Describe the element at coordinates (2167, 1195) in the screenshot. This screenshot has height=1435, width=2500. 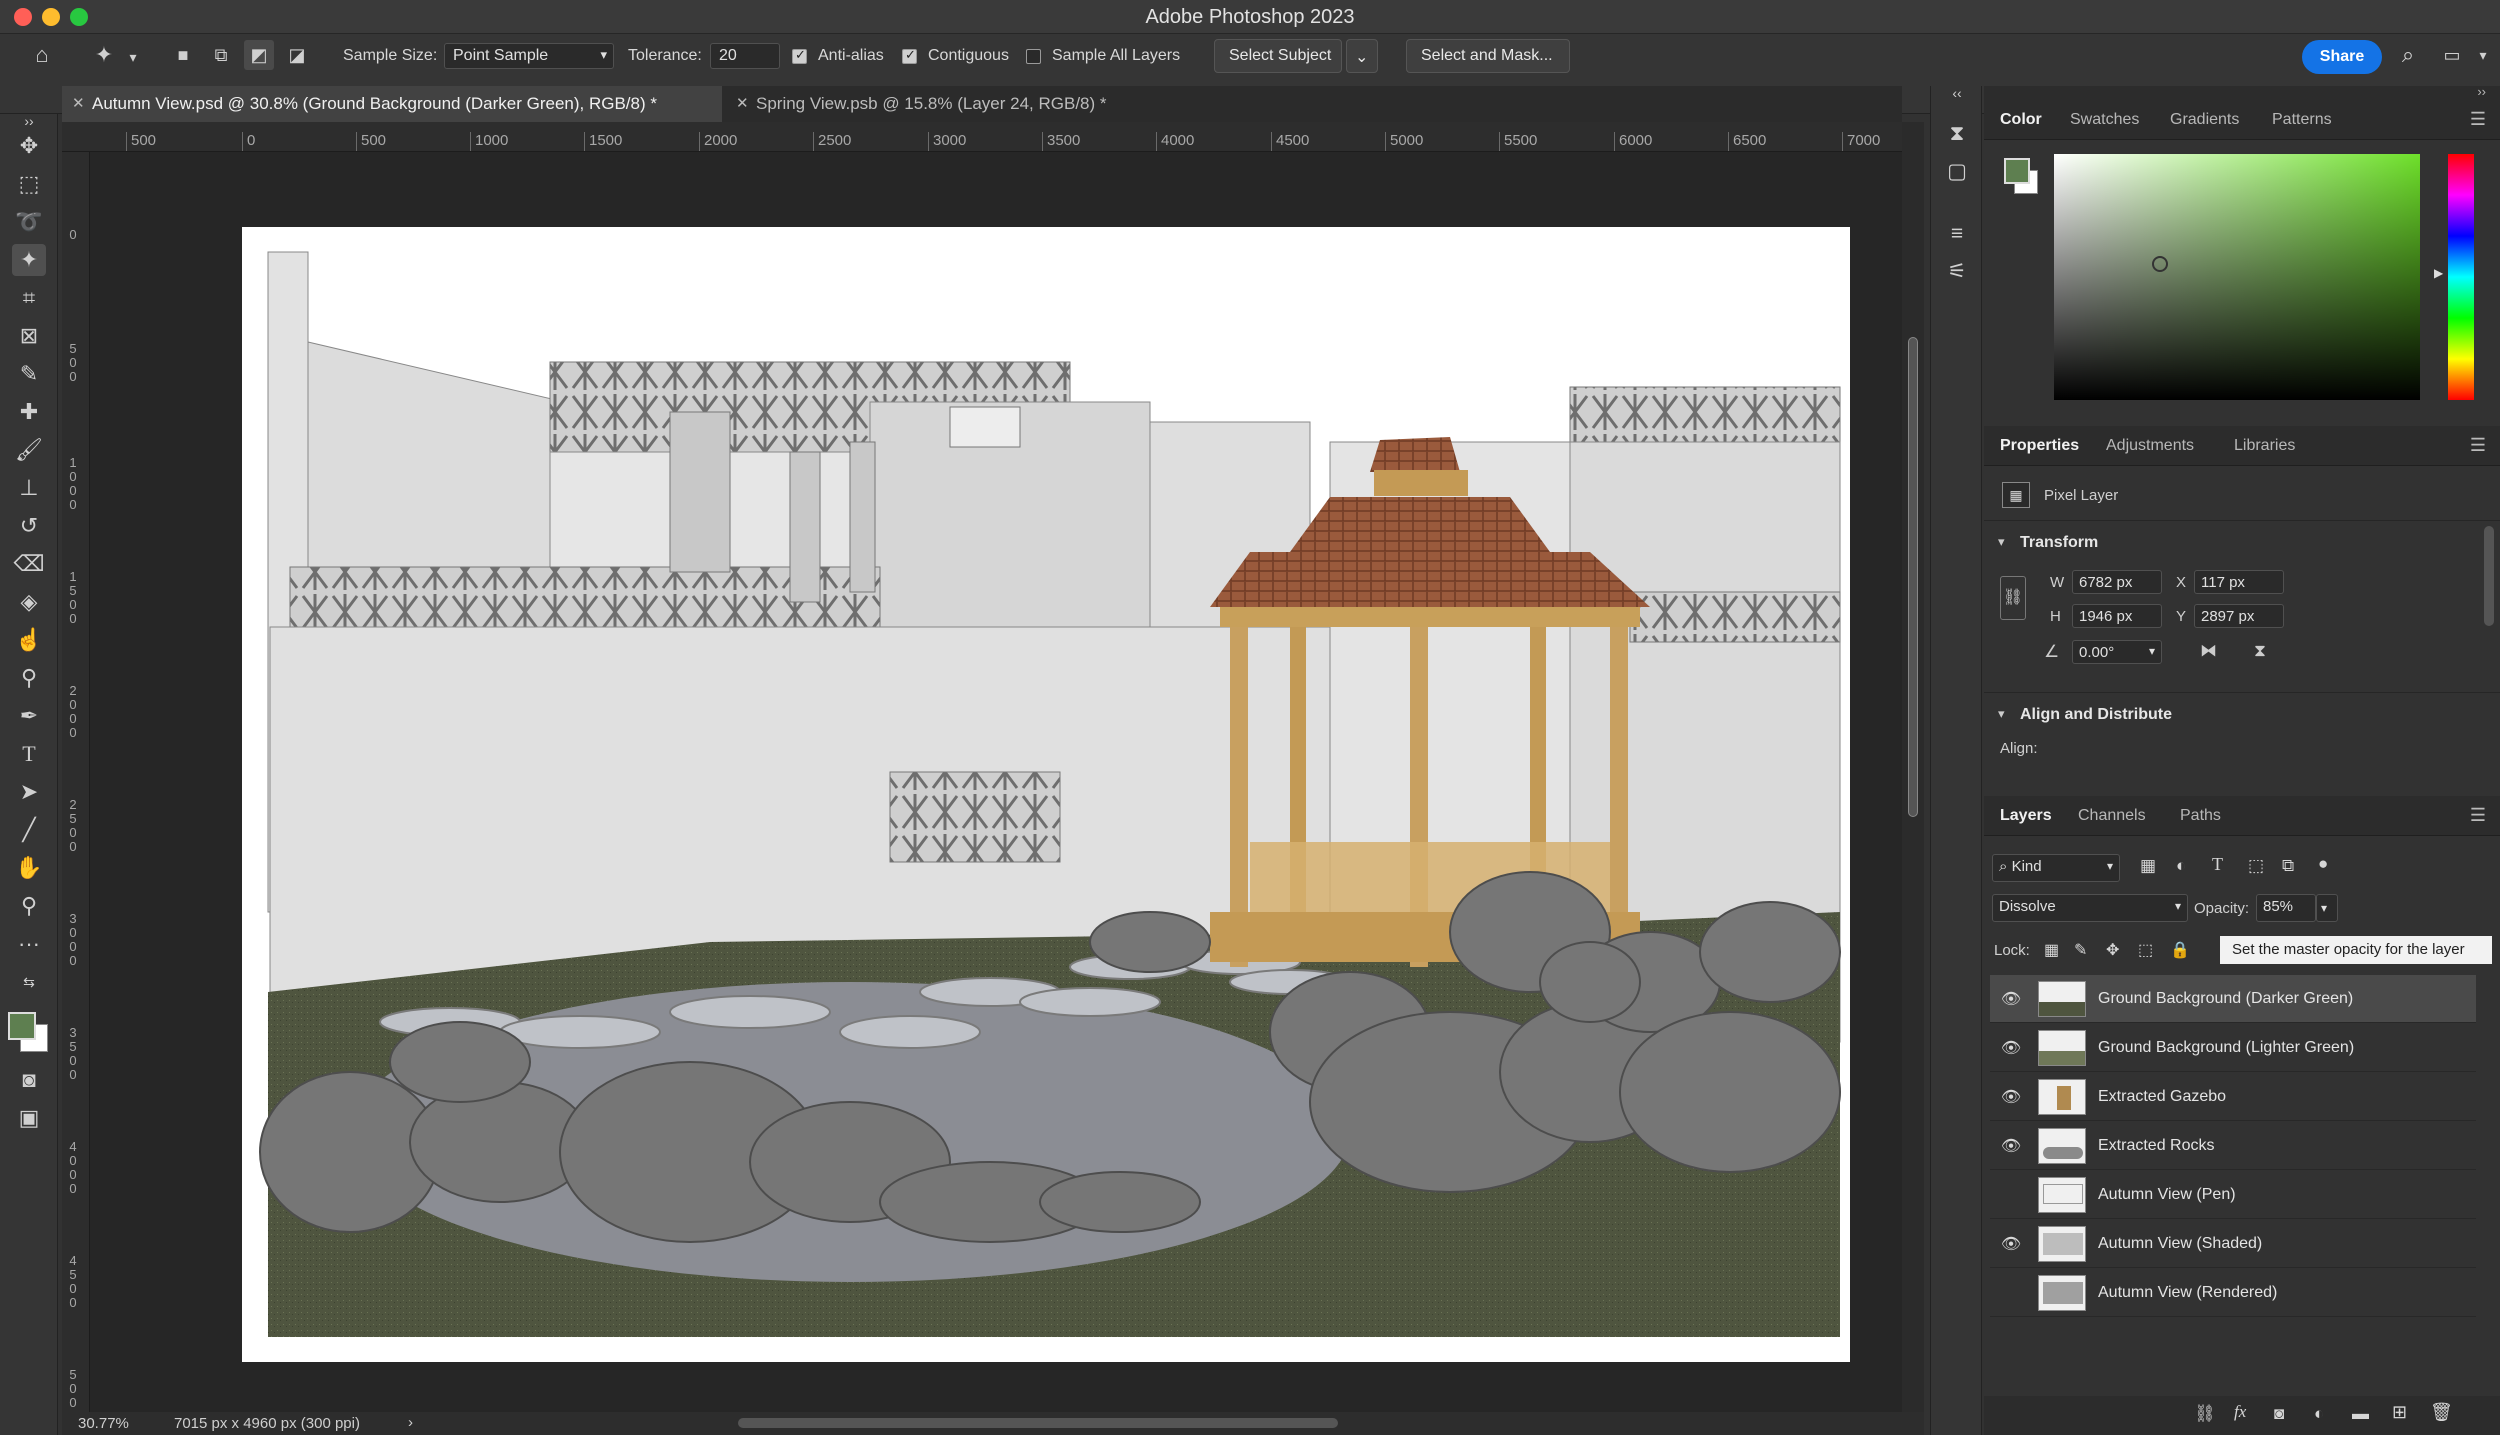
I see `layer-name: Autumn View (Pen)` at that location.